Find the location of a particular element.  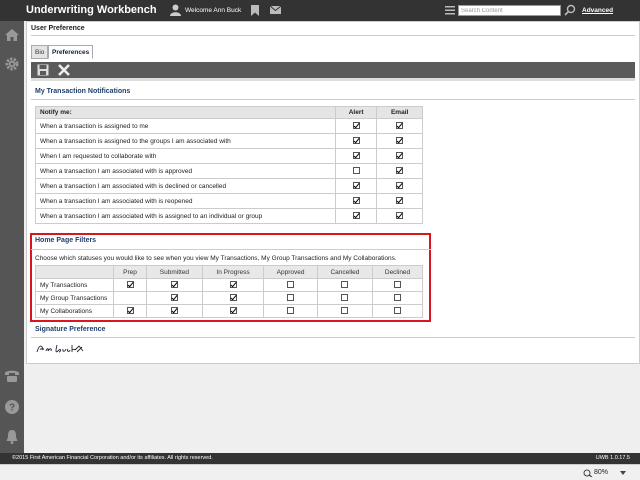

close-icon is located at coordinates (64, 70).